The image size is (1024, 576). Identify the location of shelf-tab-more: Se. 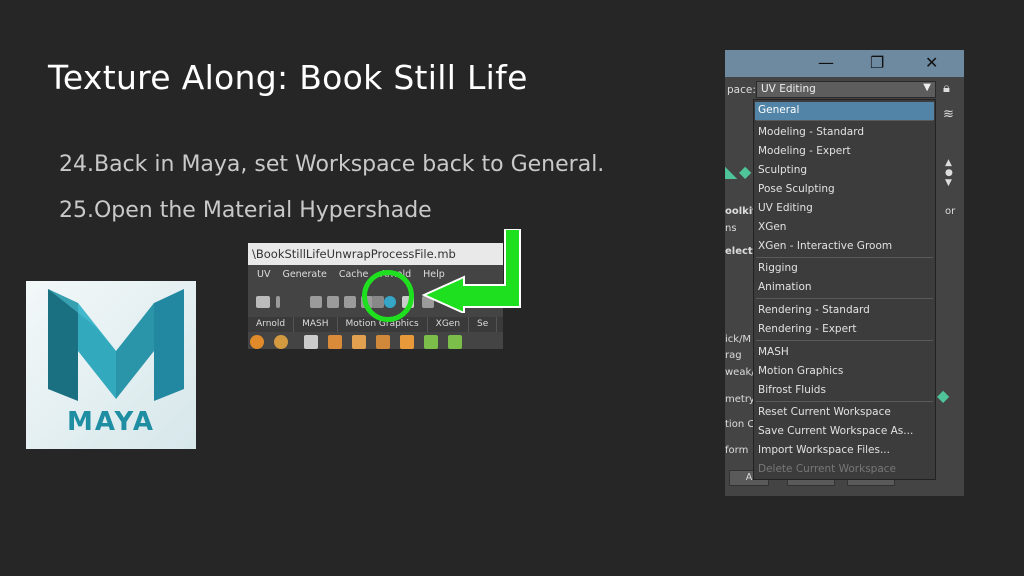
(483, 324).